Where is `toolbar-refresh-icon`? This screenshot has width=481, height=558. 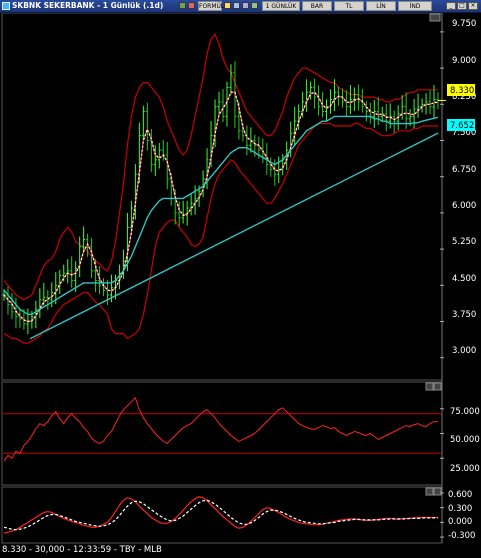 toolbar-refresh-icon is located at coordinates (254, 5).